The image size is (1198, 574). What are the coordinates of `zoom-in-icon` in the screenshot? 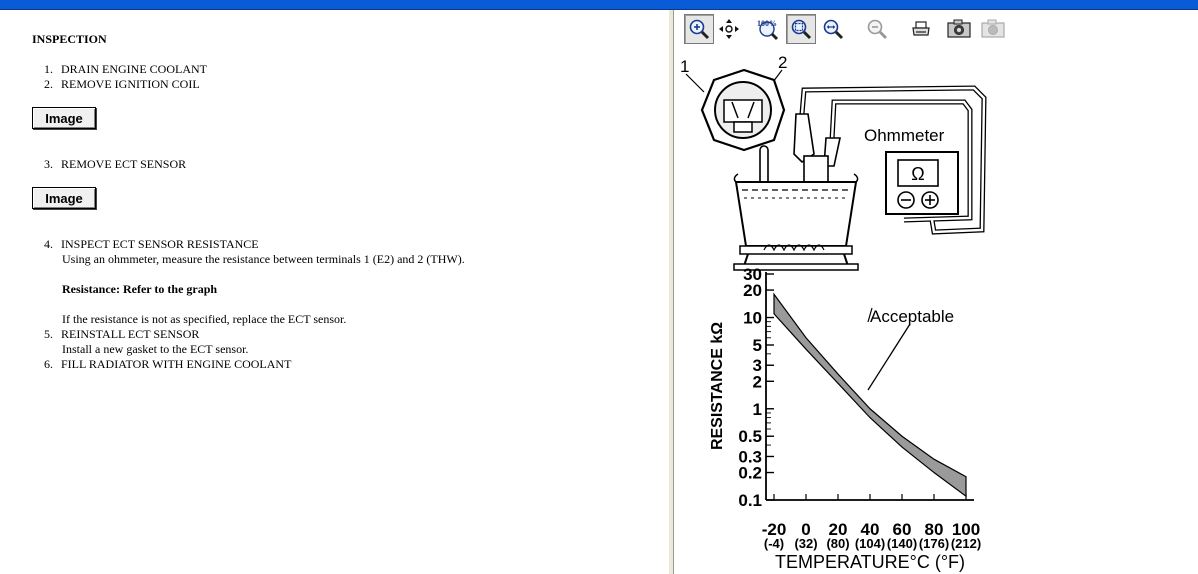 It's located at (699, 29).